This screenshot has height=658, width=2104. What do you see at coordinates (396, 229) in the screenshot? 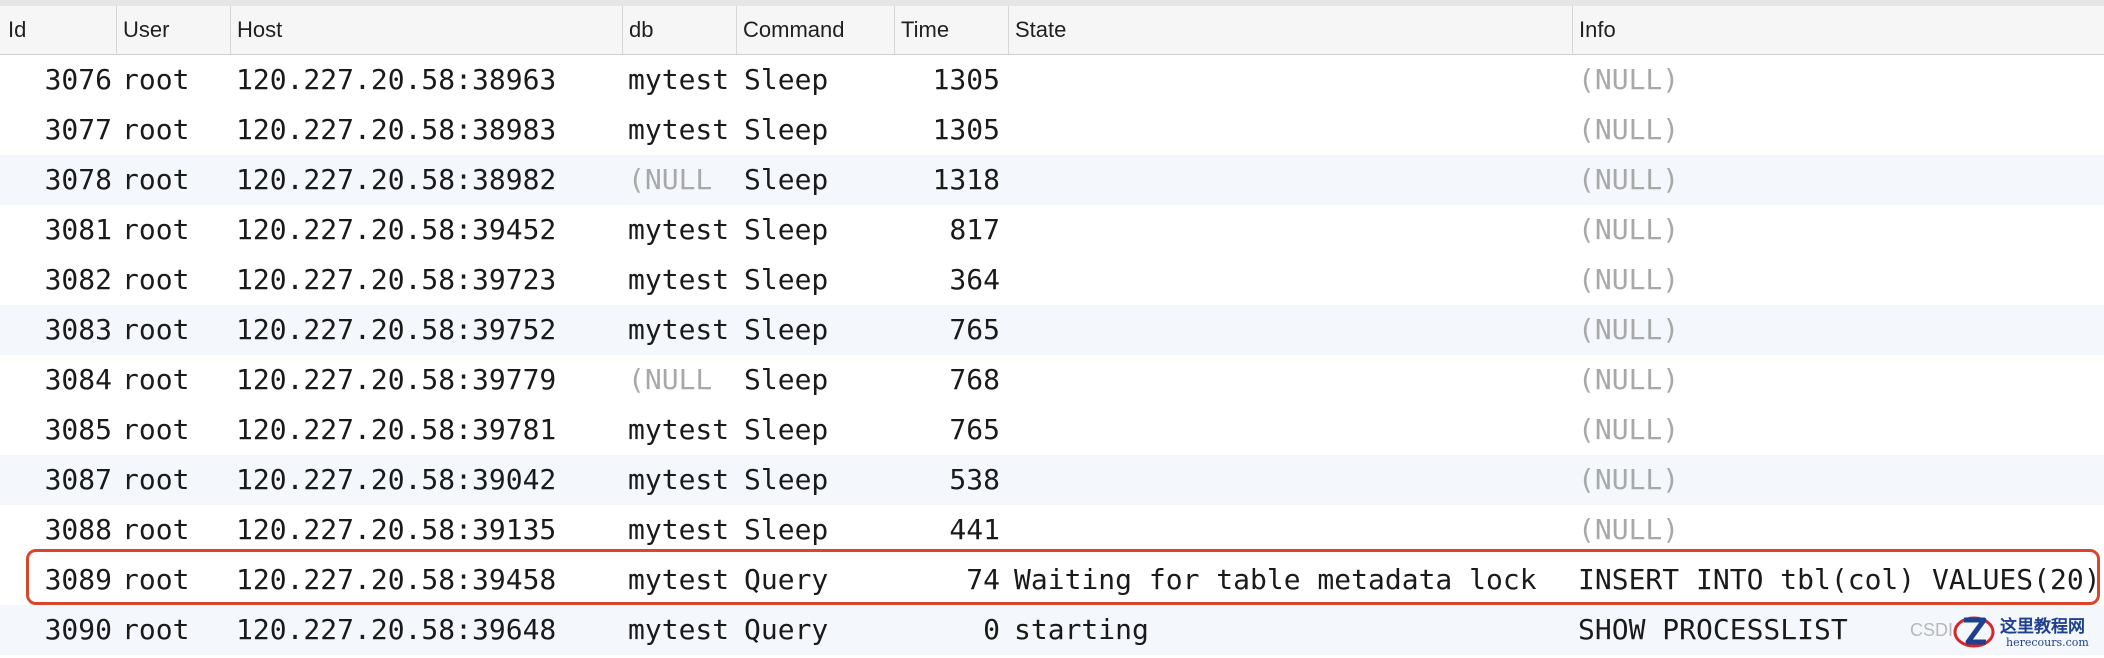
I see `cell-host: 120.227.20.58:39452` at bounding box center [396, 229].